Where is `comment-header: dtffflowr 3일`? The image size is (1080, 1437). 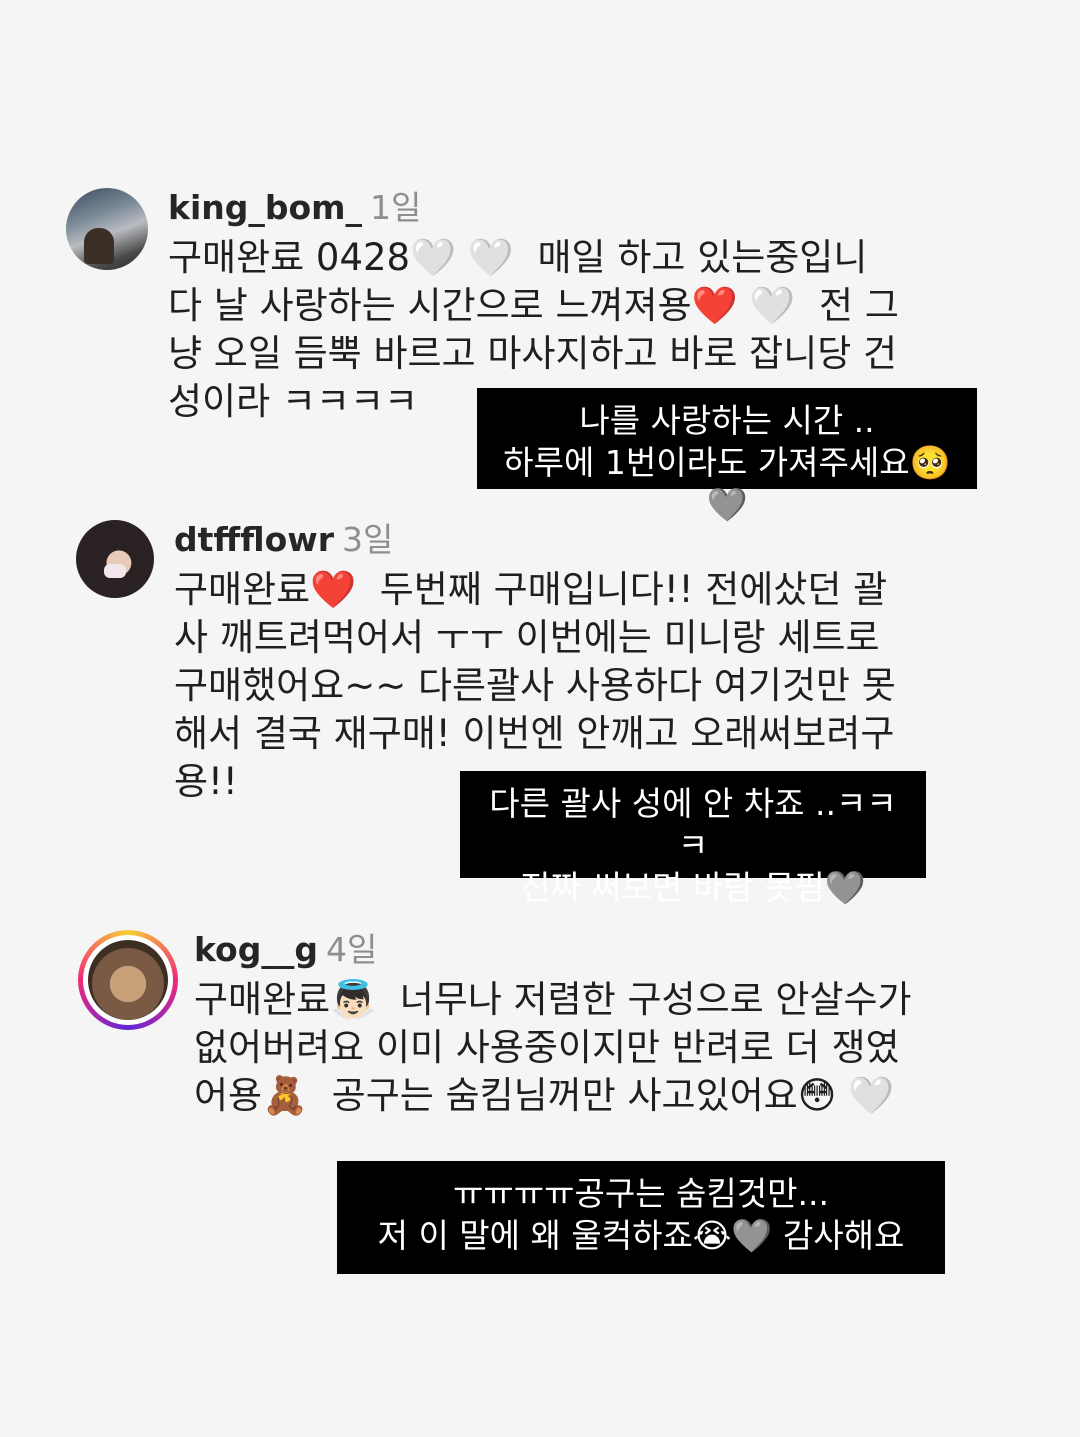 comment-header: dtffflowr 3일 is located at coordinates (535, 540).